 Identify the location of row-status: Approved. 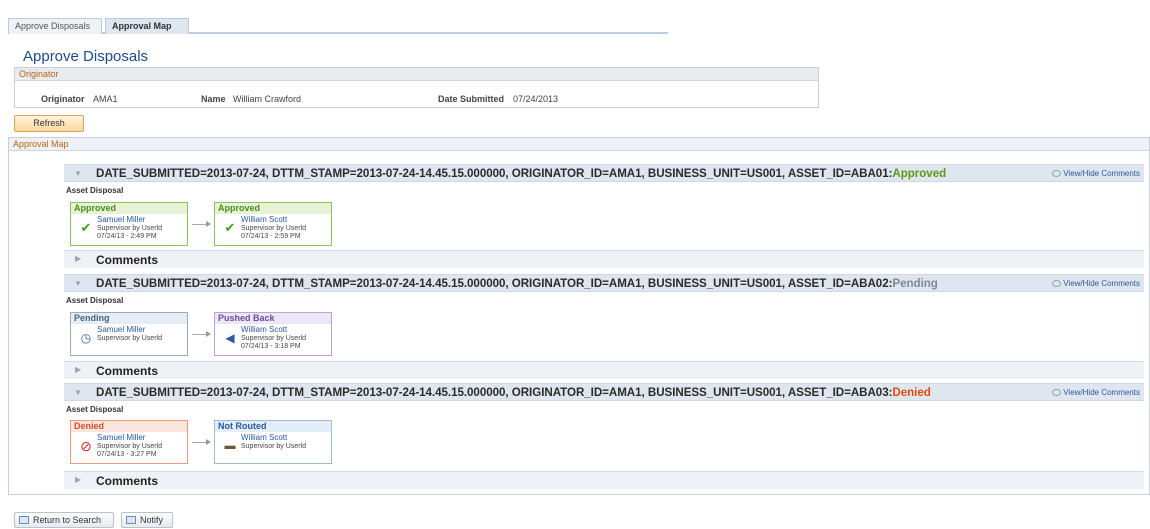
(919, 173).